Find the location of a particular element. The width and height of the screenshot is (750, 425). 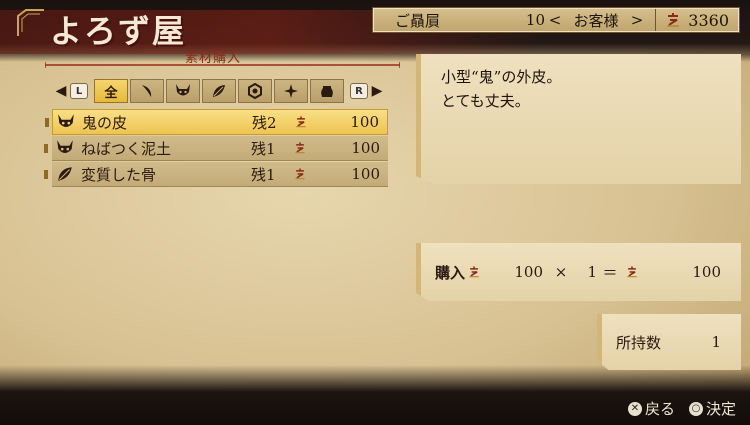

confirm-button: ○ 決定 is located at coordinates (712, 408).